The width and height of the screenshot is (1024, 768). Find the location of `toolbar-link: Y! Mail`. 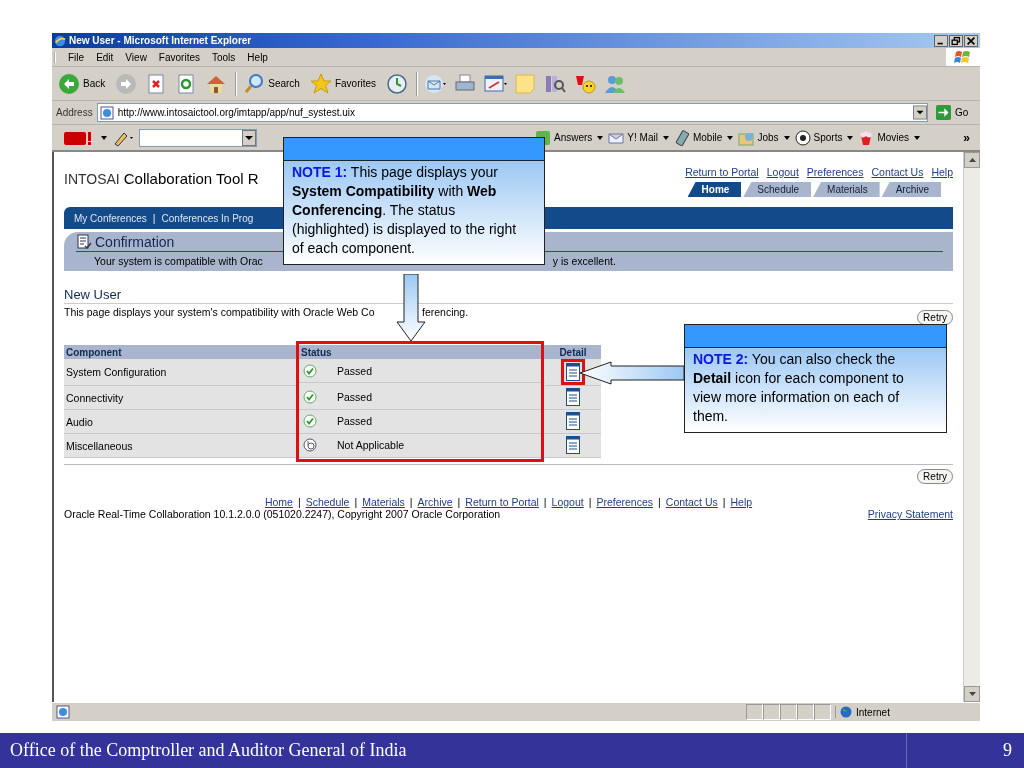

toolbar-link: Y! Mail is located at coordinates (633, 137).